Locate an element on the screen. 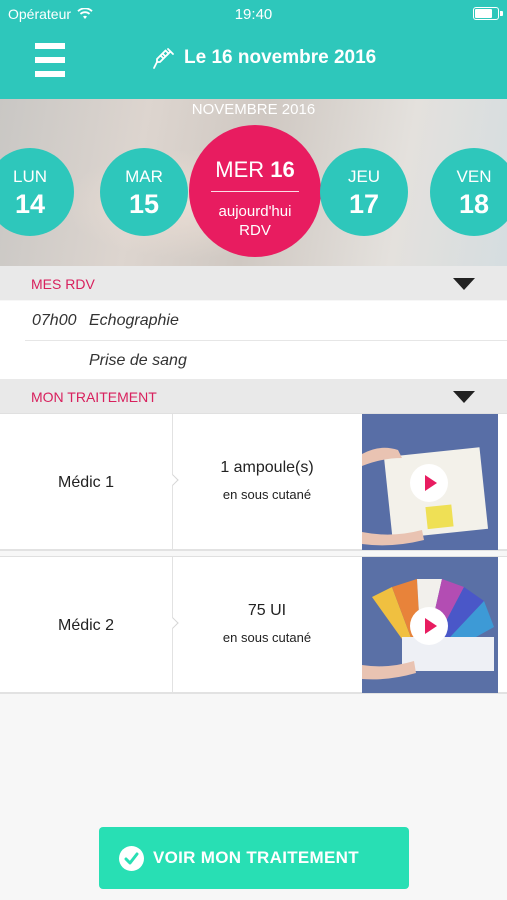 The image size is (507, 900). medication-name: Médic 2 is located at coordinates (86, 625).